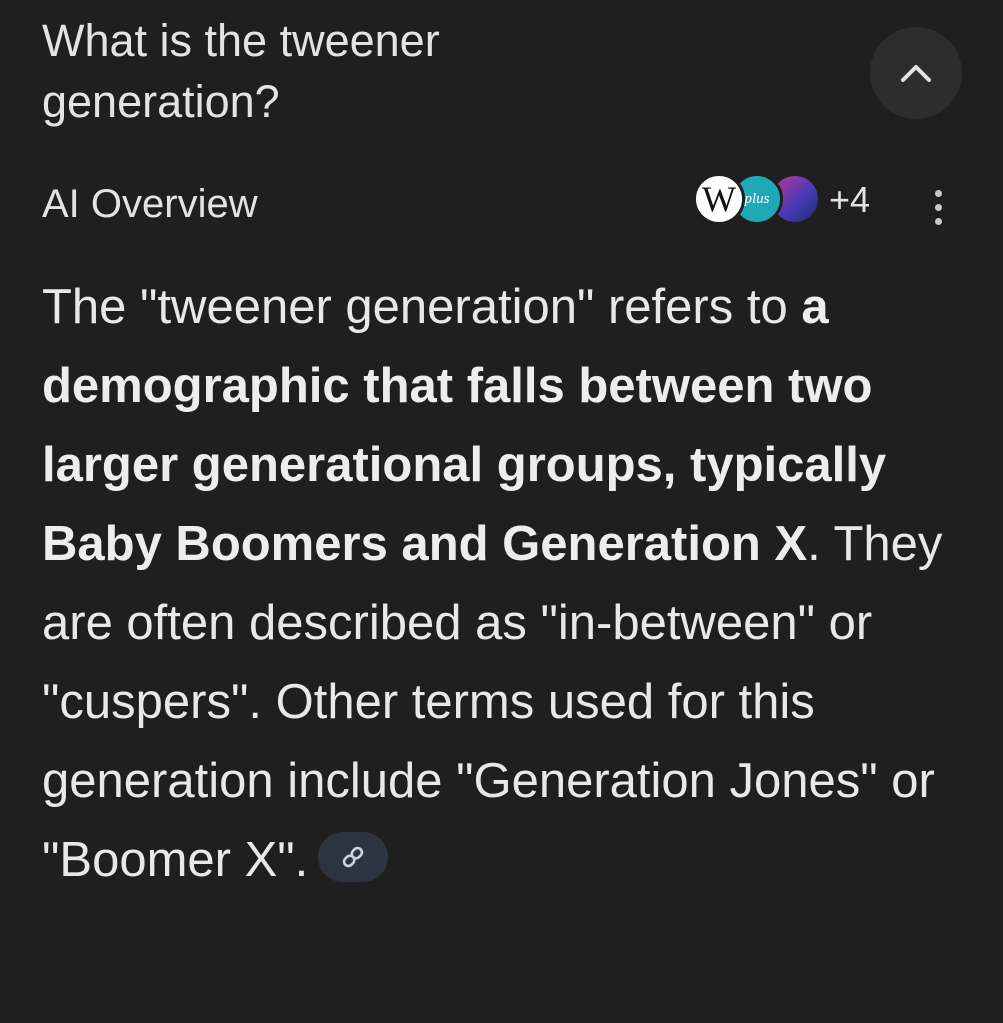 This screenshot has height=1023, width=1003. What do you see at coordinates (938, 207) in the screenshot?
I see `more-options-icon` at bounding box center [938, 207].